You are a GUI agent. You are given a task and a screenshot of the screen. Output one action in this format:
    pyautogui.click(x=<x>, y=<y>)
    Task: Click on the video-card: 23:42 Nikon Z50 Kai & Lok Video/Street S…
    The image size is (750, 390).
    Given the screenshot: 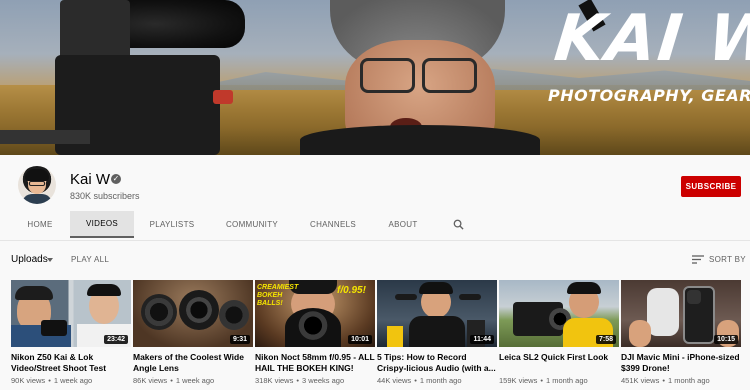 What is the action you would take?
    pyautogui.click(x=71, y=332)
    